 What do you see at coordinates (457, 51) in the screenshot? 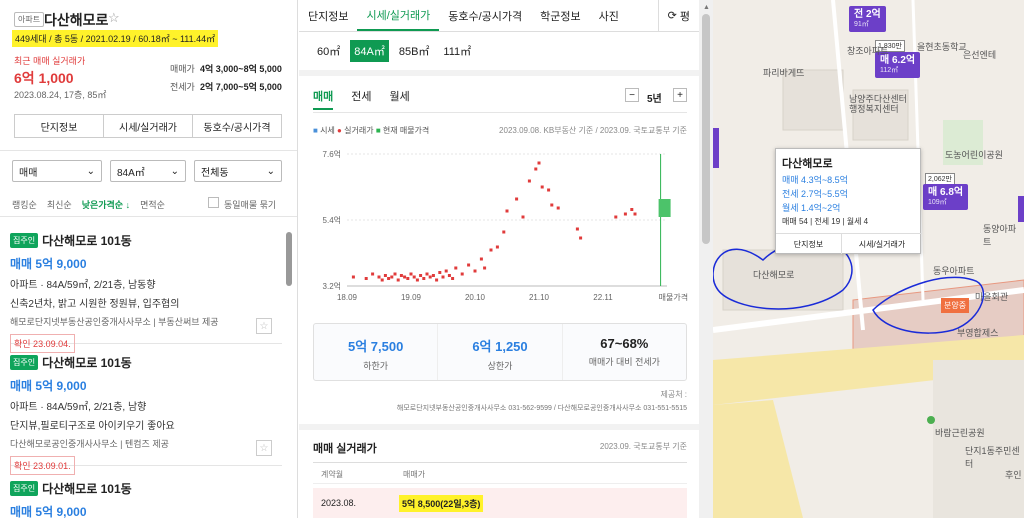
I see `area-tab: 111㎡` at bounding box center [457, 51].